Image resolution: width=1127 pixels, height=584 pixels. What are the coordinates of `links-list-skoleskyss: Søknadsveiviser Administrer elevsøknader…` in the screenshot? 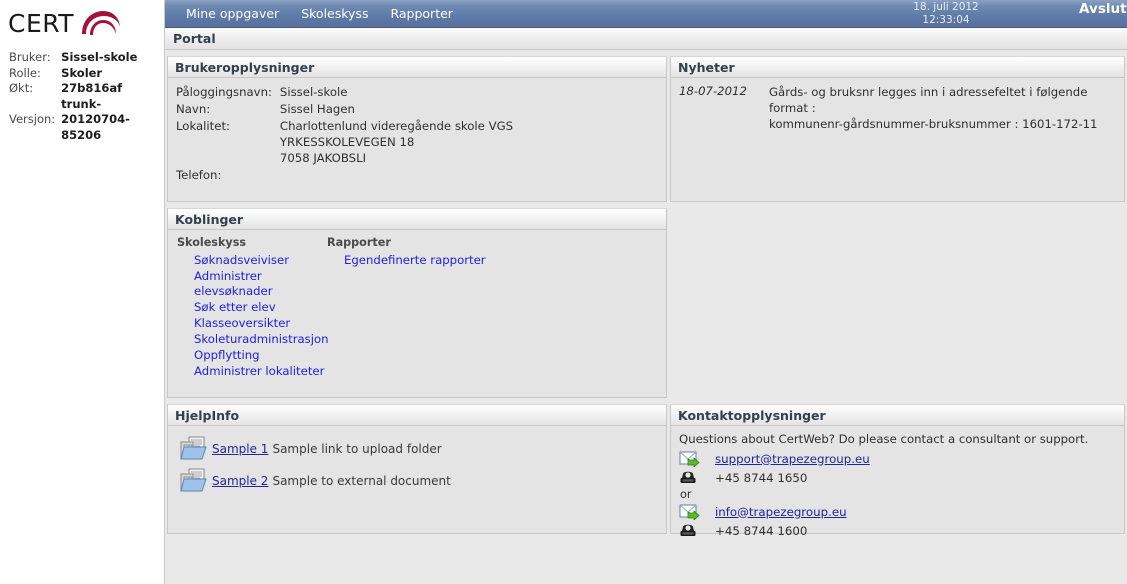 It's located at (252, 316).